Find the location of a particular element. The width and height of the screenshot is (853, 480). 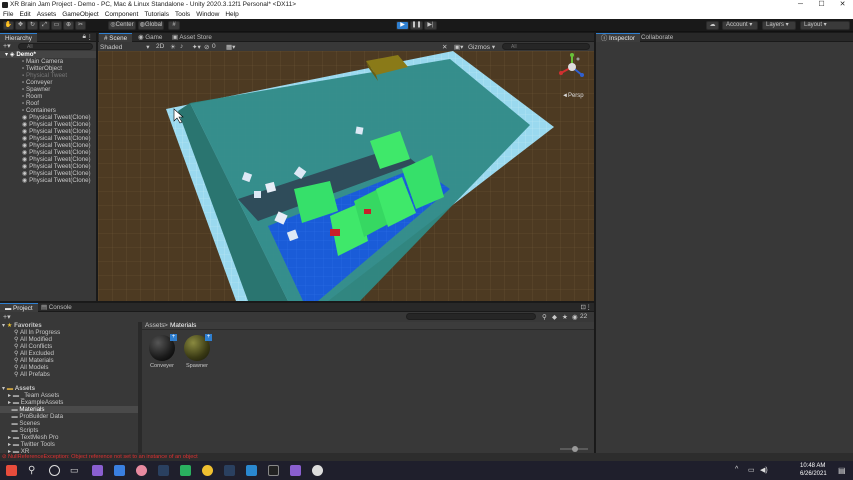

menu-help: Help is located at coordinates (231, 14).